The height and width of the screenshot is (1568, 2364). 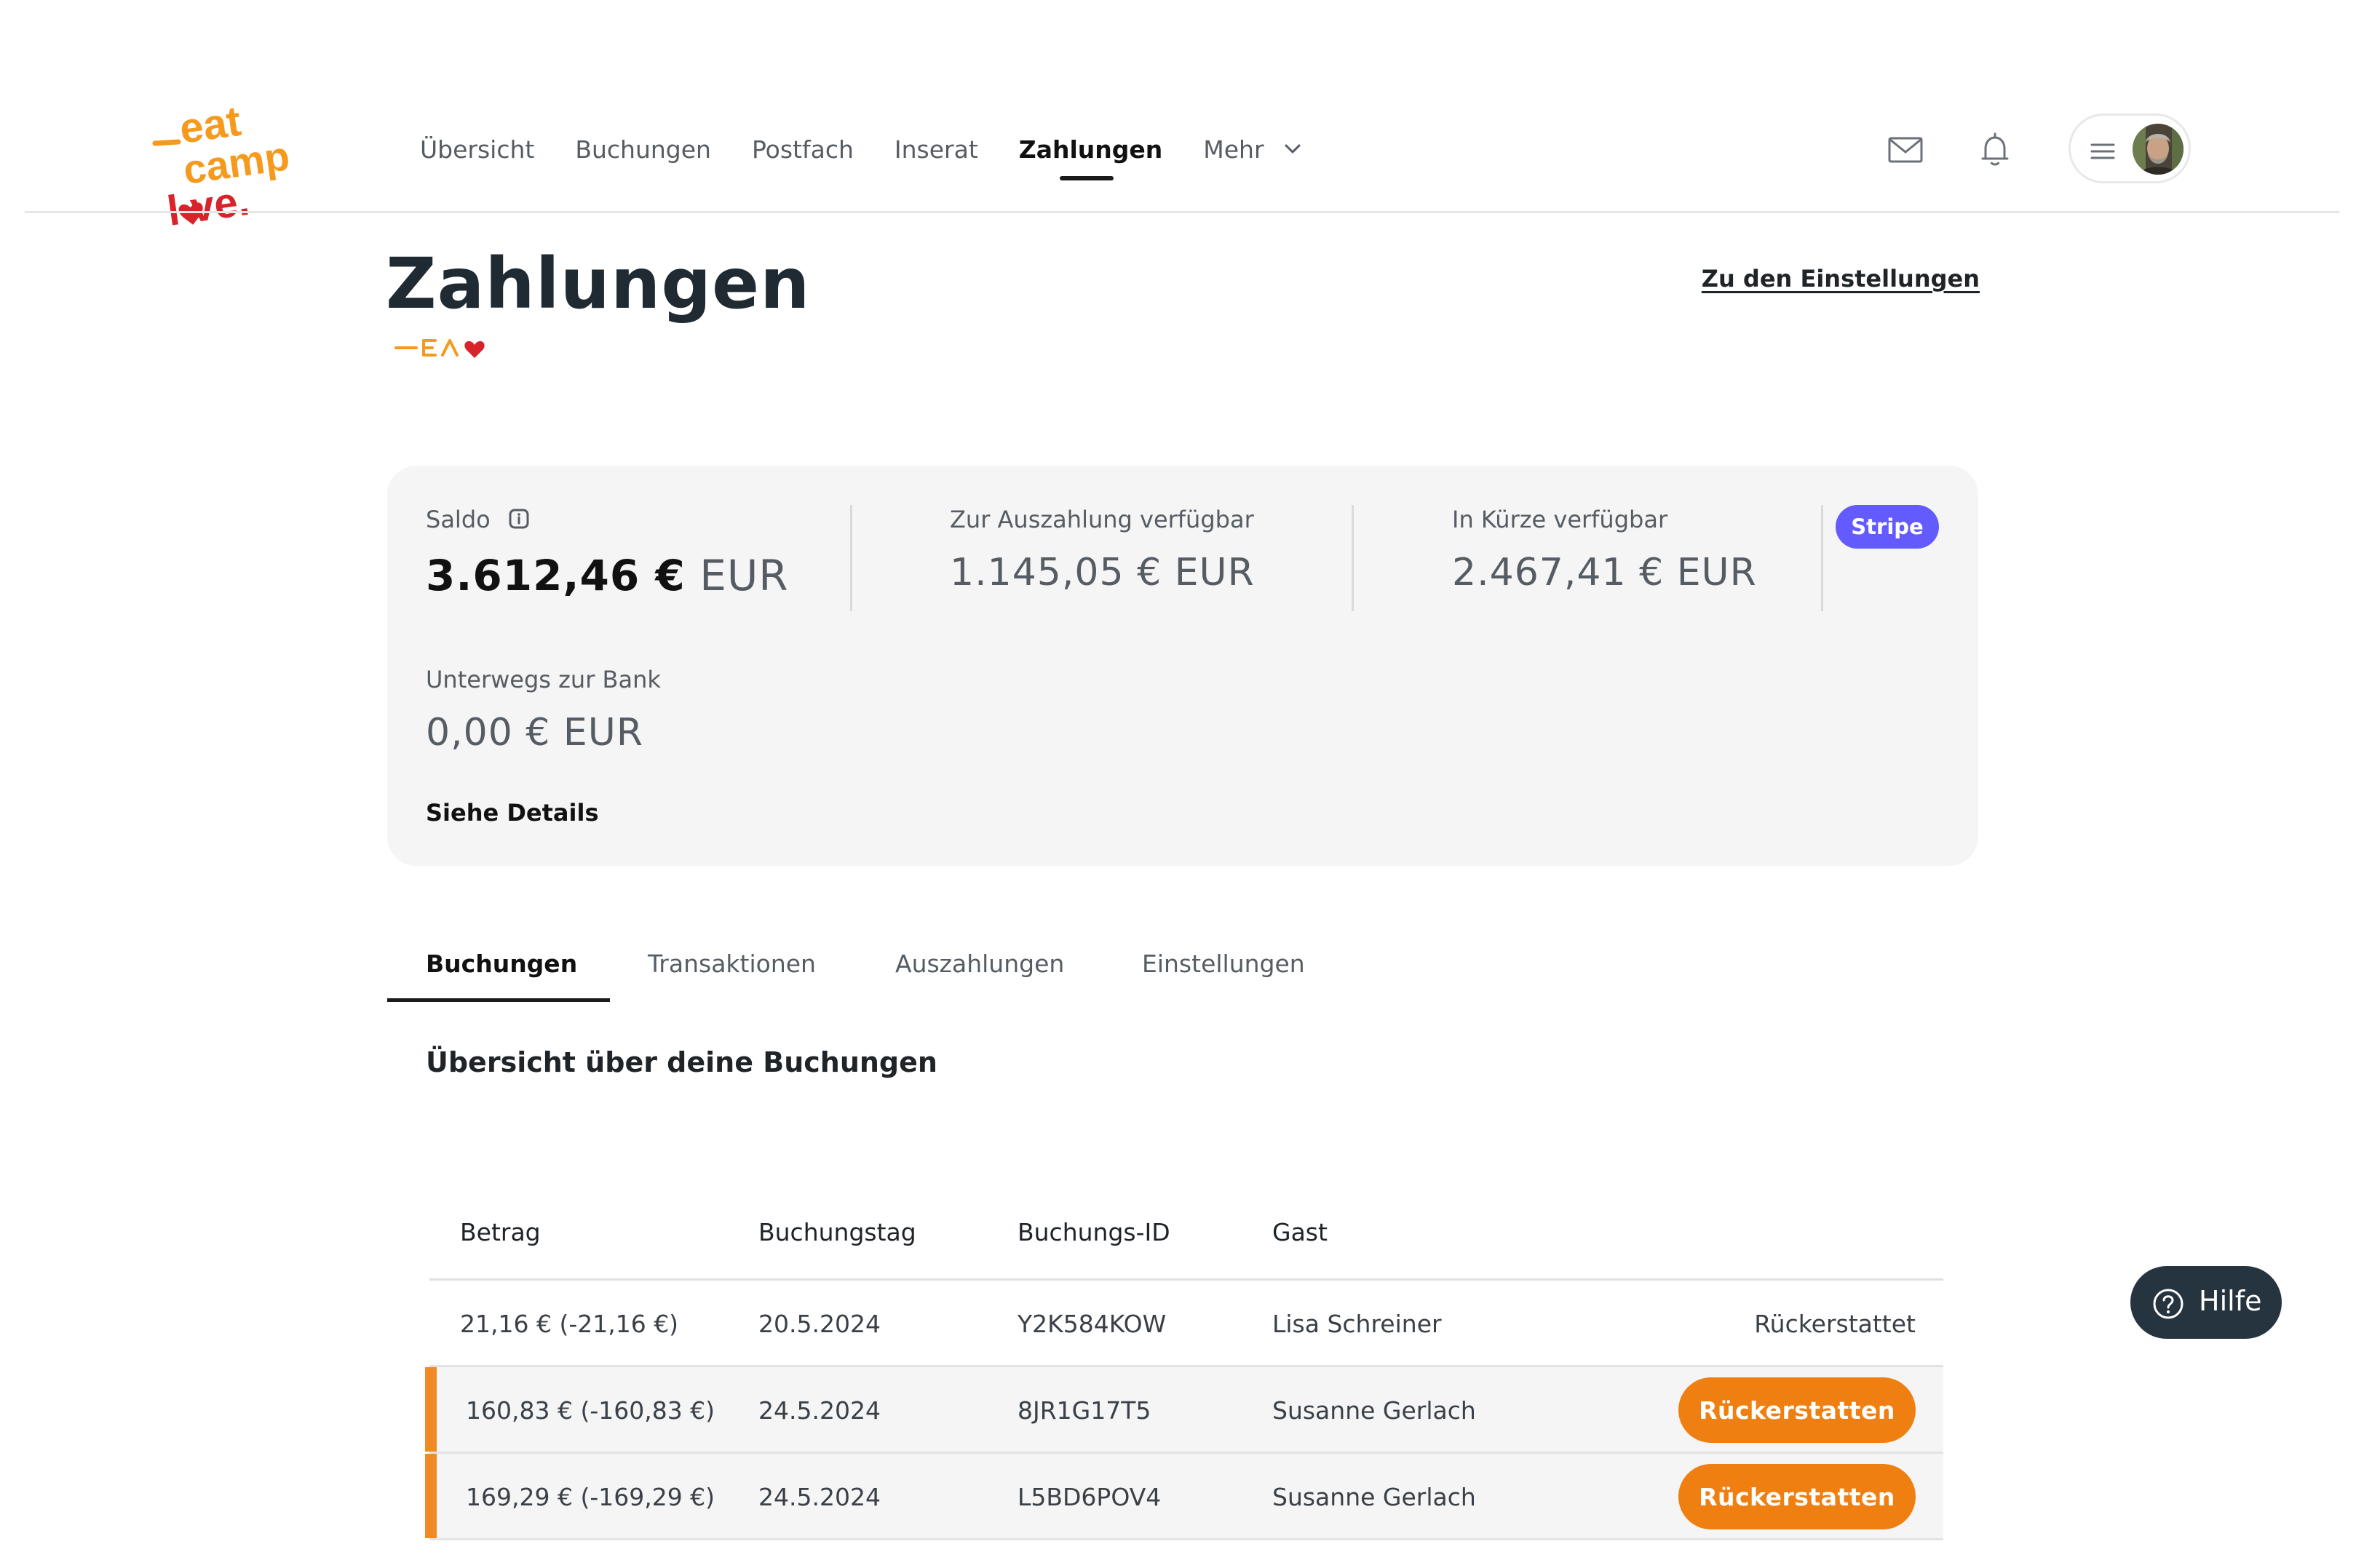 I want to click on settings-link: Zu den Einstellungen, so click(x=1841, y=278).